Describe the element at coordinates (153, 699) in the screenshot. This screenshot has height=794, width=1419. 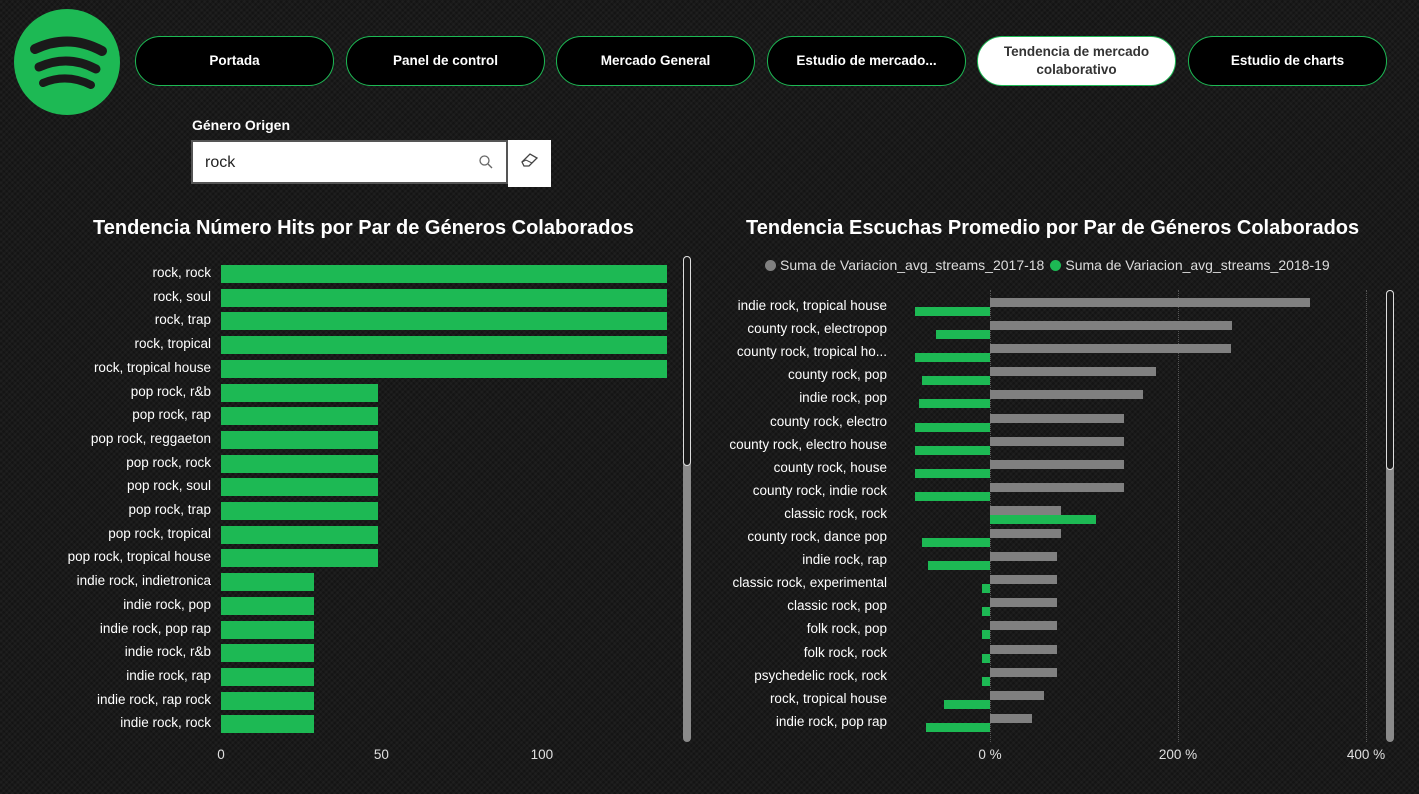
I see `category-label: indie rock, rap rock` at that location.